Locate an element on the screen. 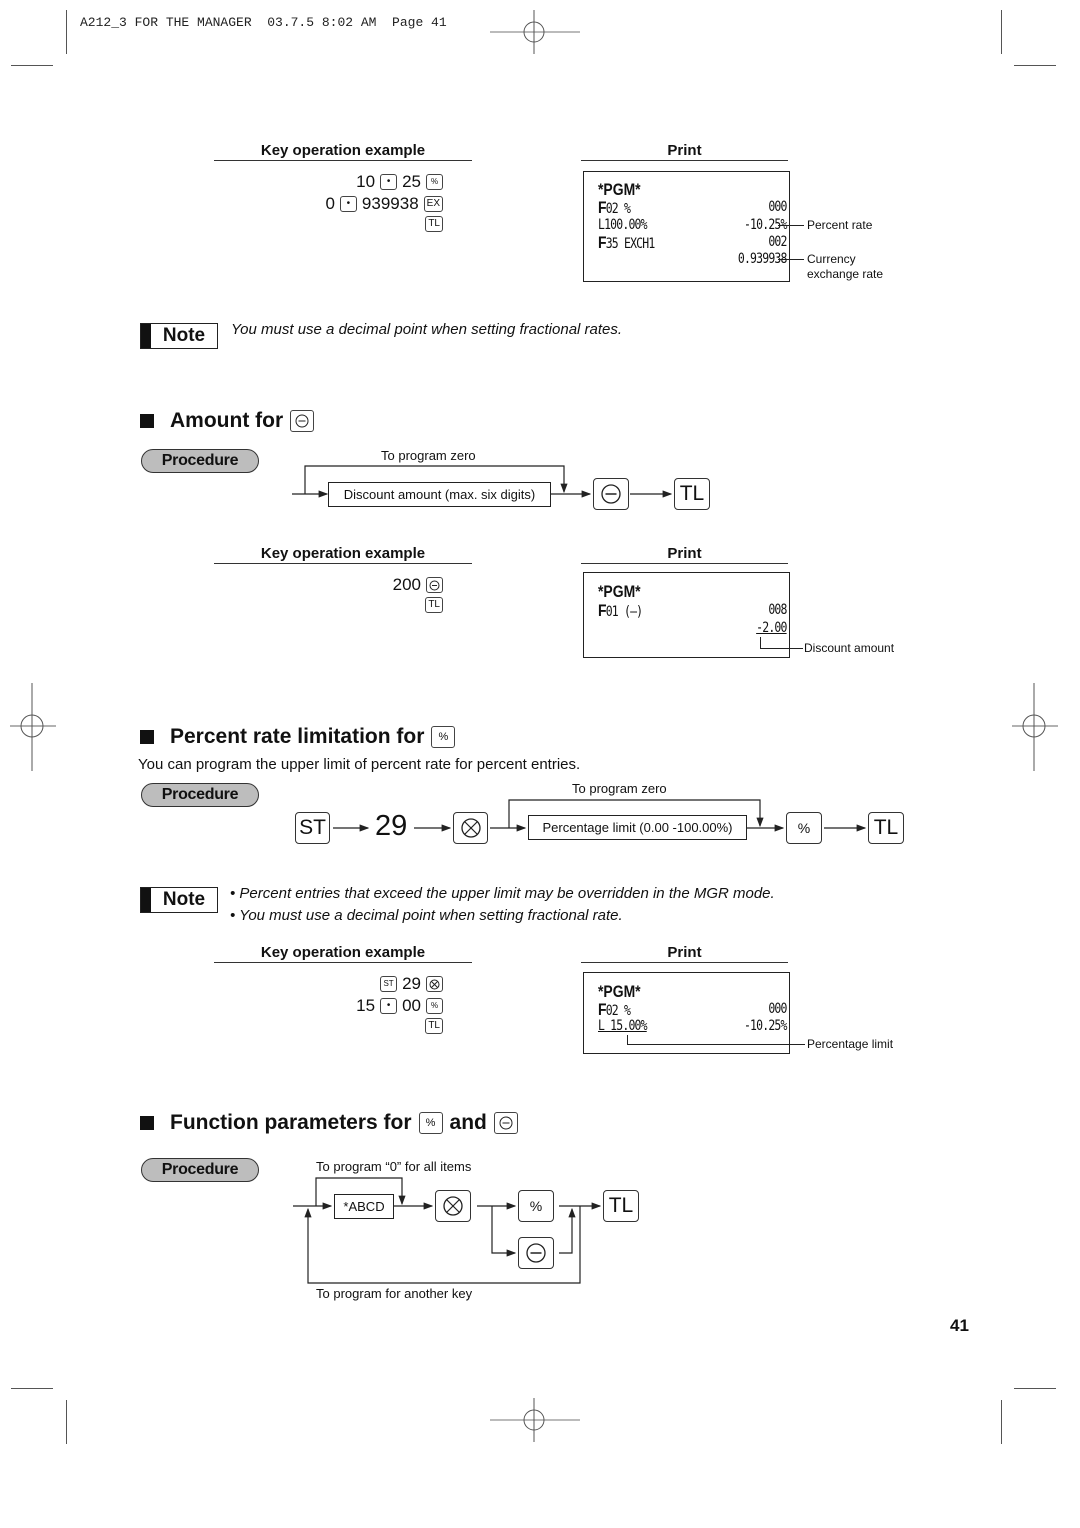  percentage-limit-box: Percentage limit (0.00 -100.00%) is located at coordinates (637, 827).